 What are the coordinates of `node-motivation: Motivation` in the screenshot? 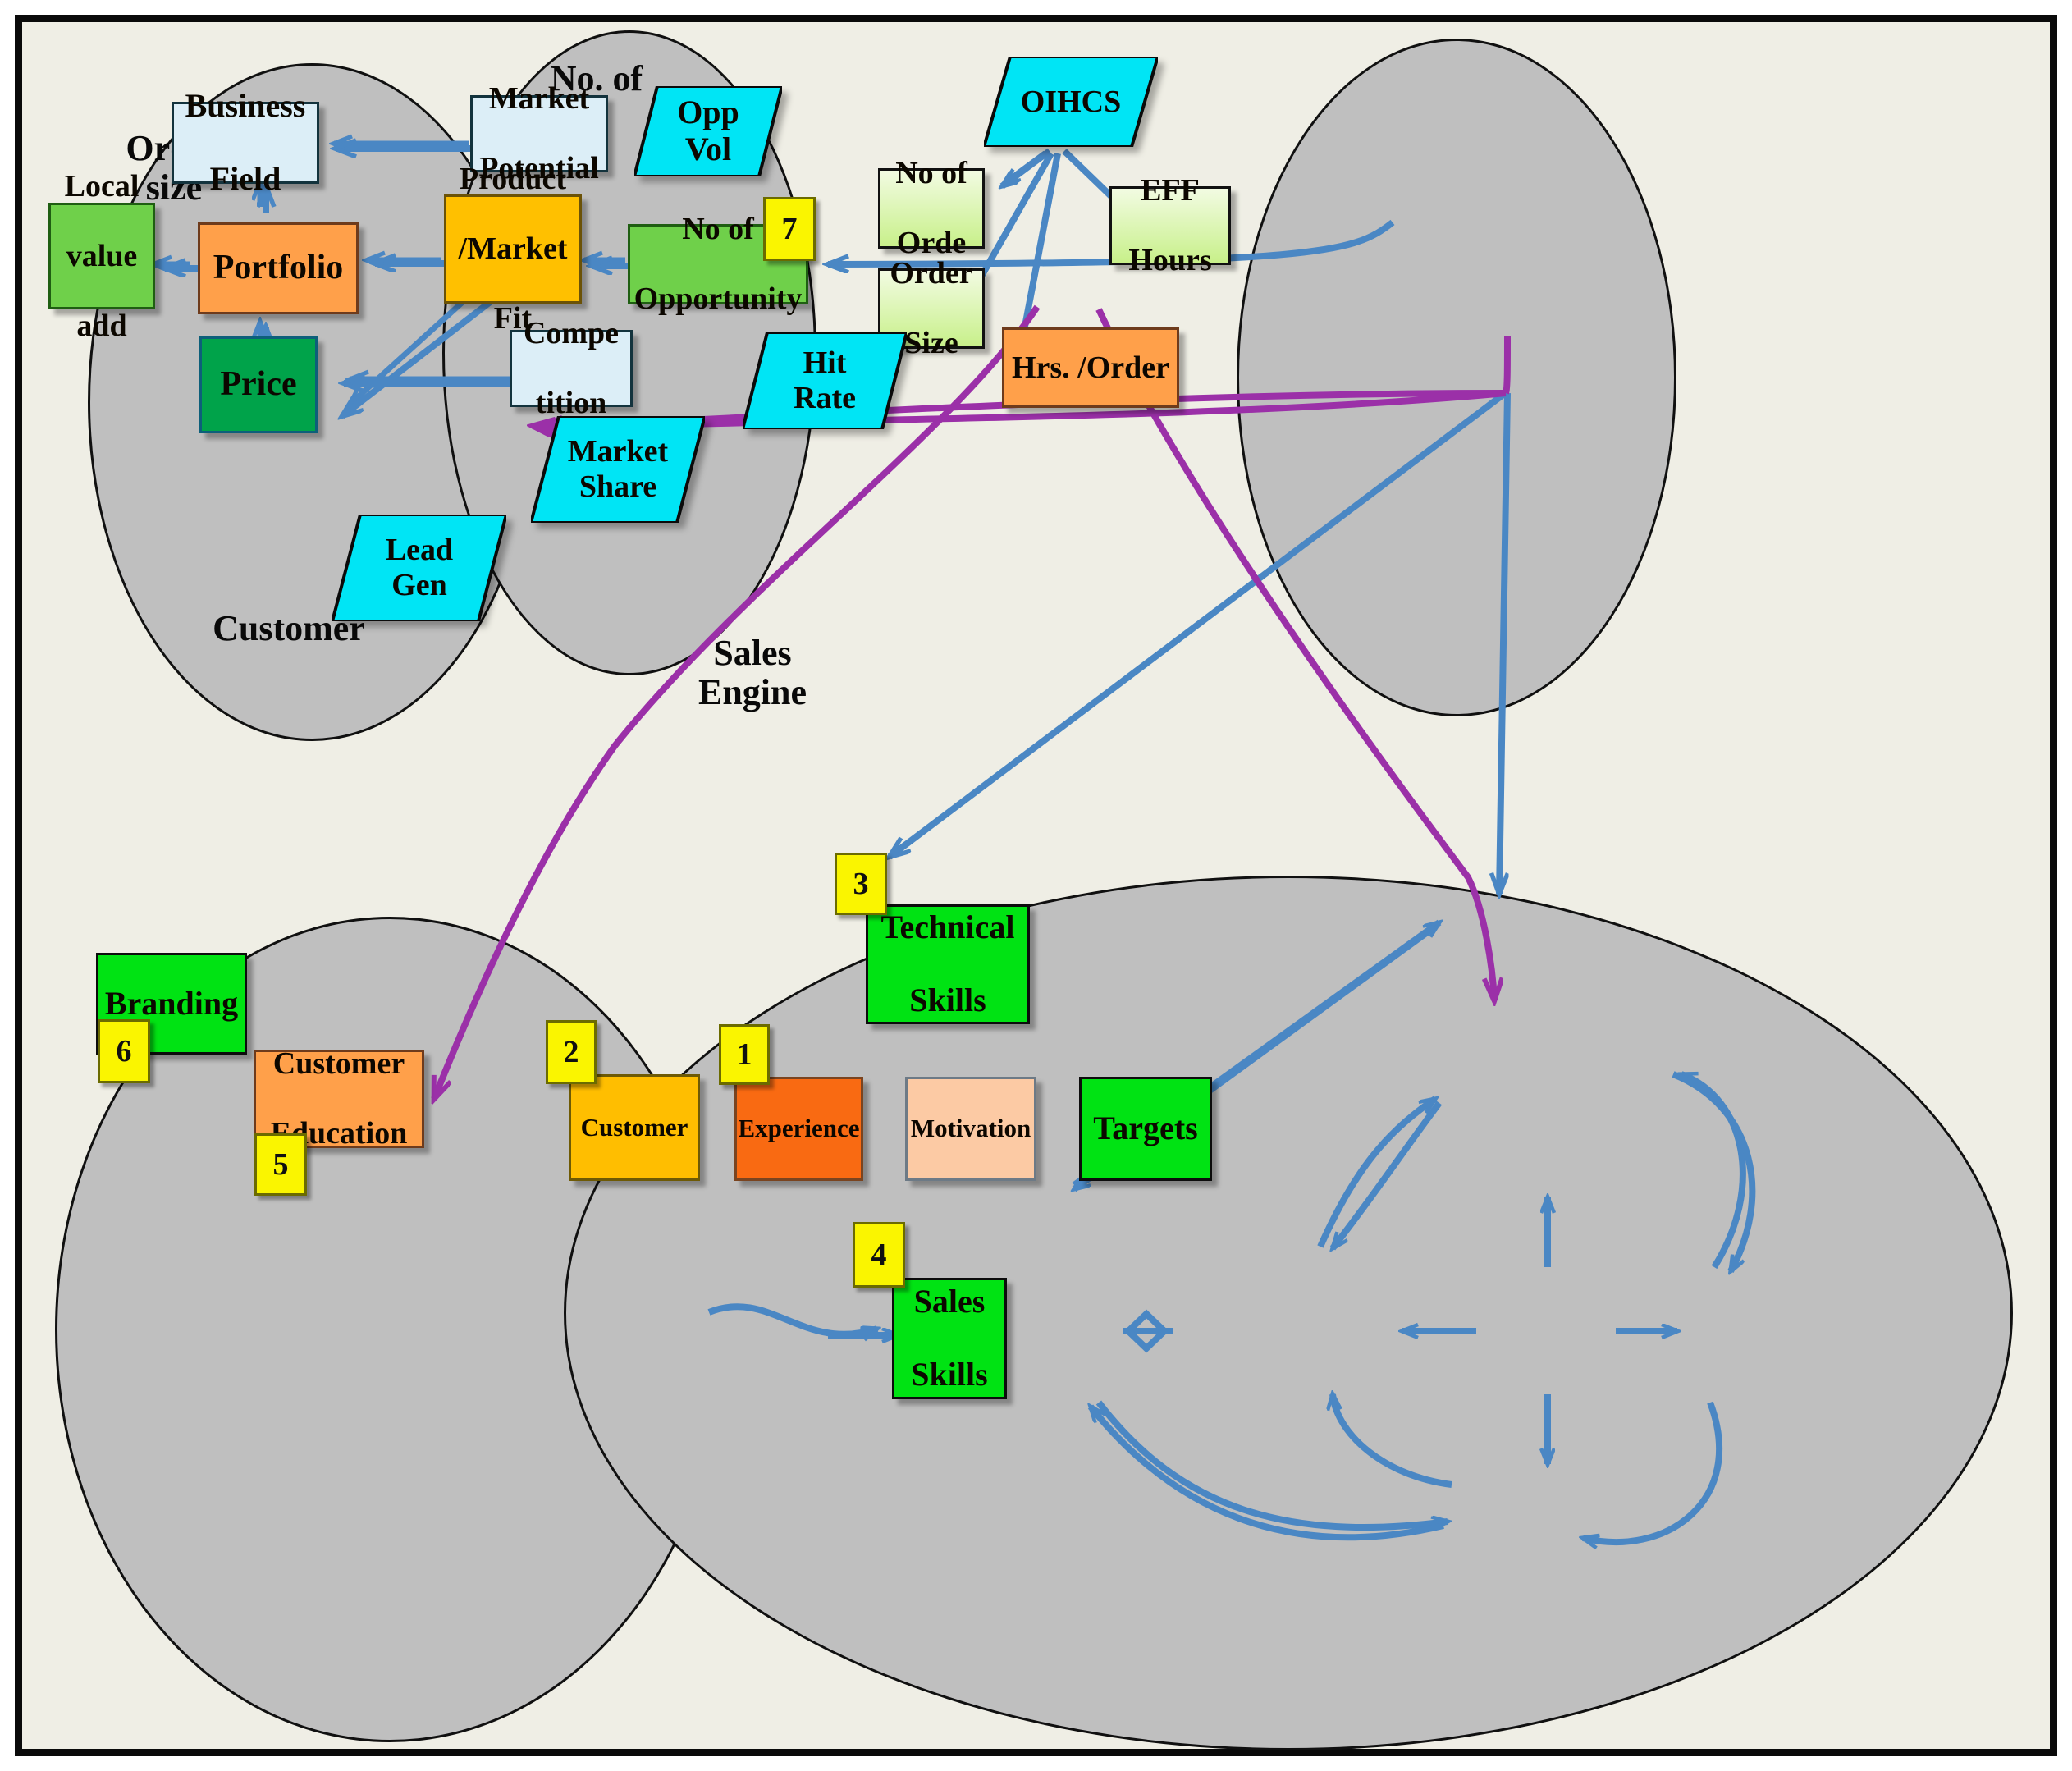 It's located at (970, 1129).